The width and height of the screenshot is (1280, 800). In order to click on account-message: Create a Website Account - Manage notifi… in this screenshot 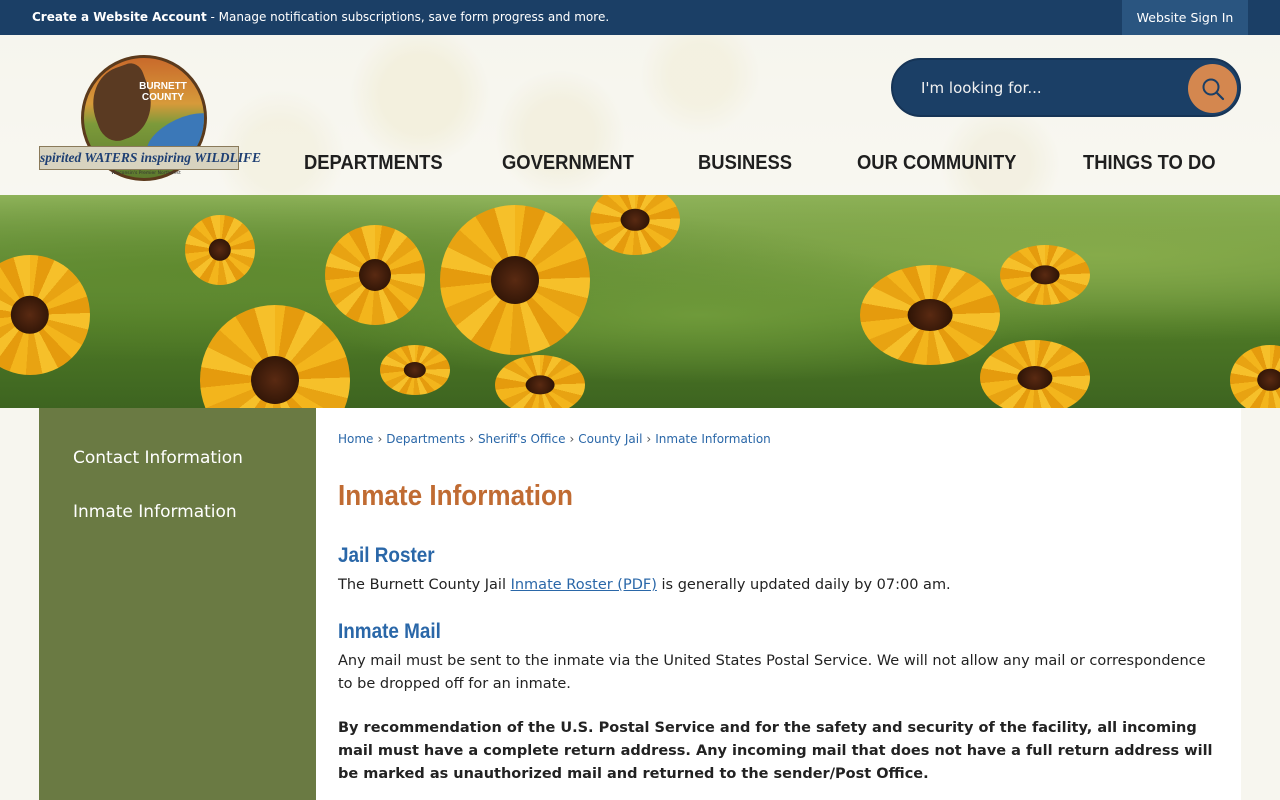, I will do `click(320, 17)`.